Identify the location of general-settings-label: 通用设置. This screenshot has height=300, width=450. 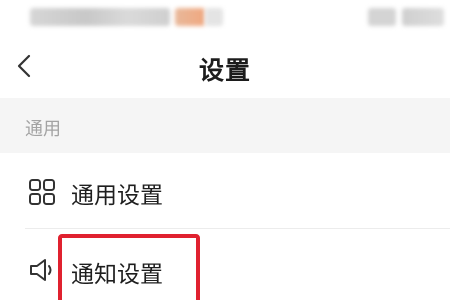
(117, 196).